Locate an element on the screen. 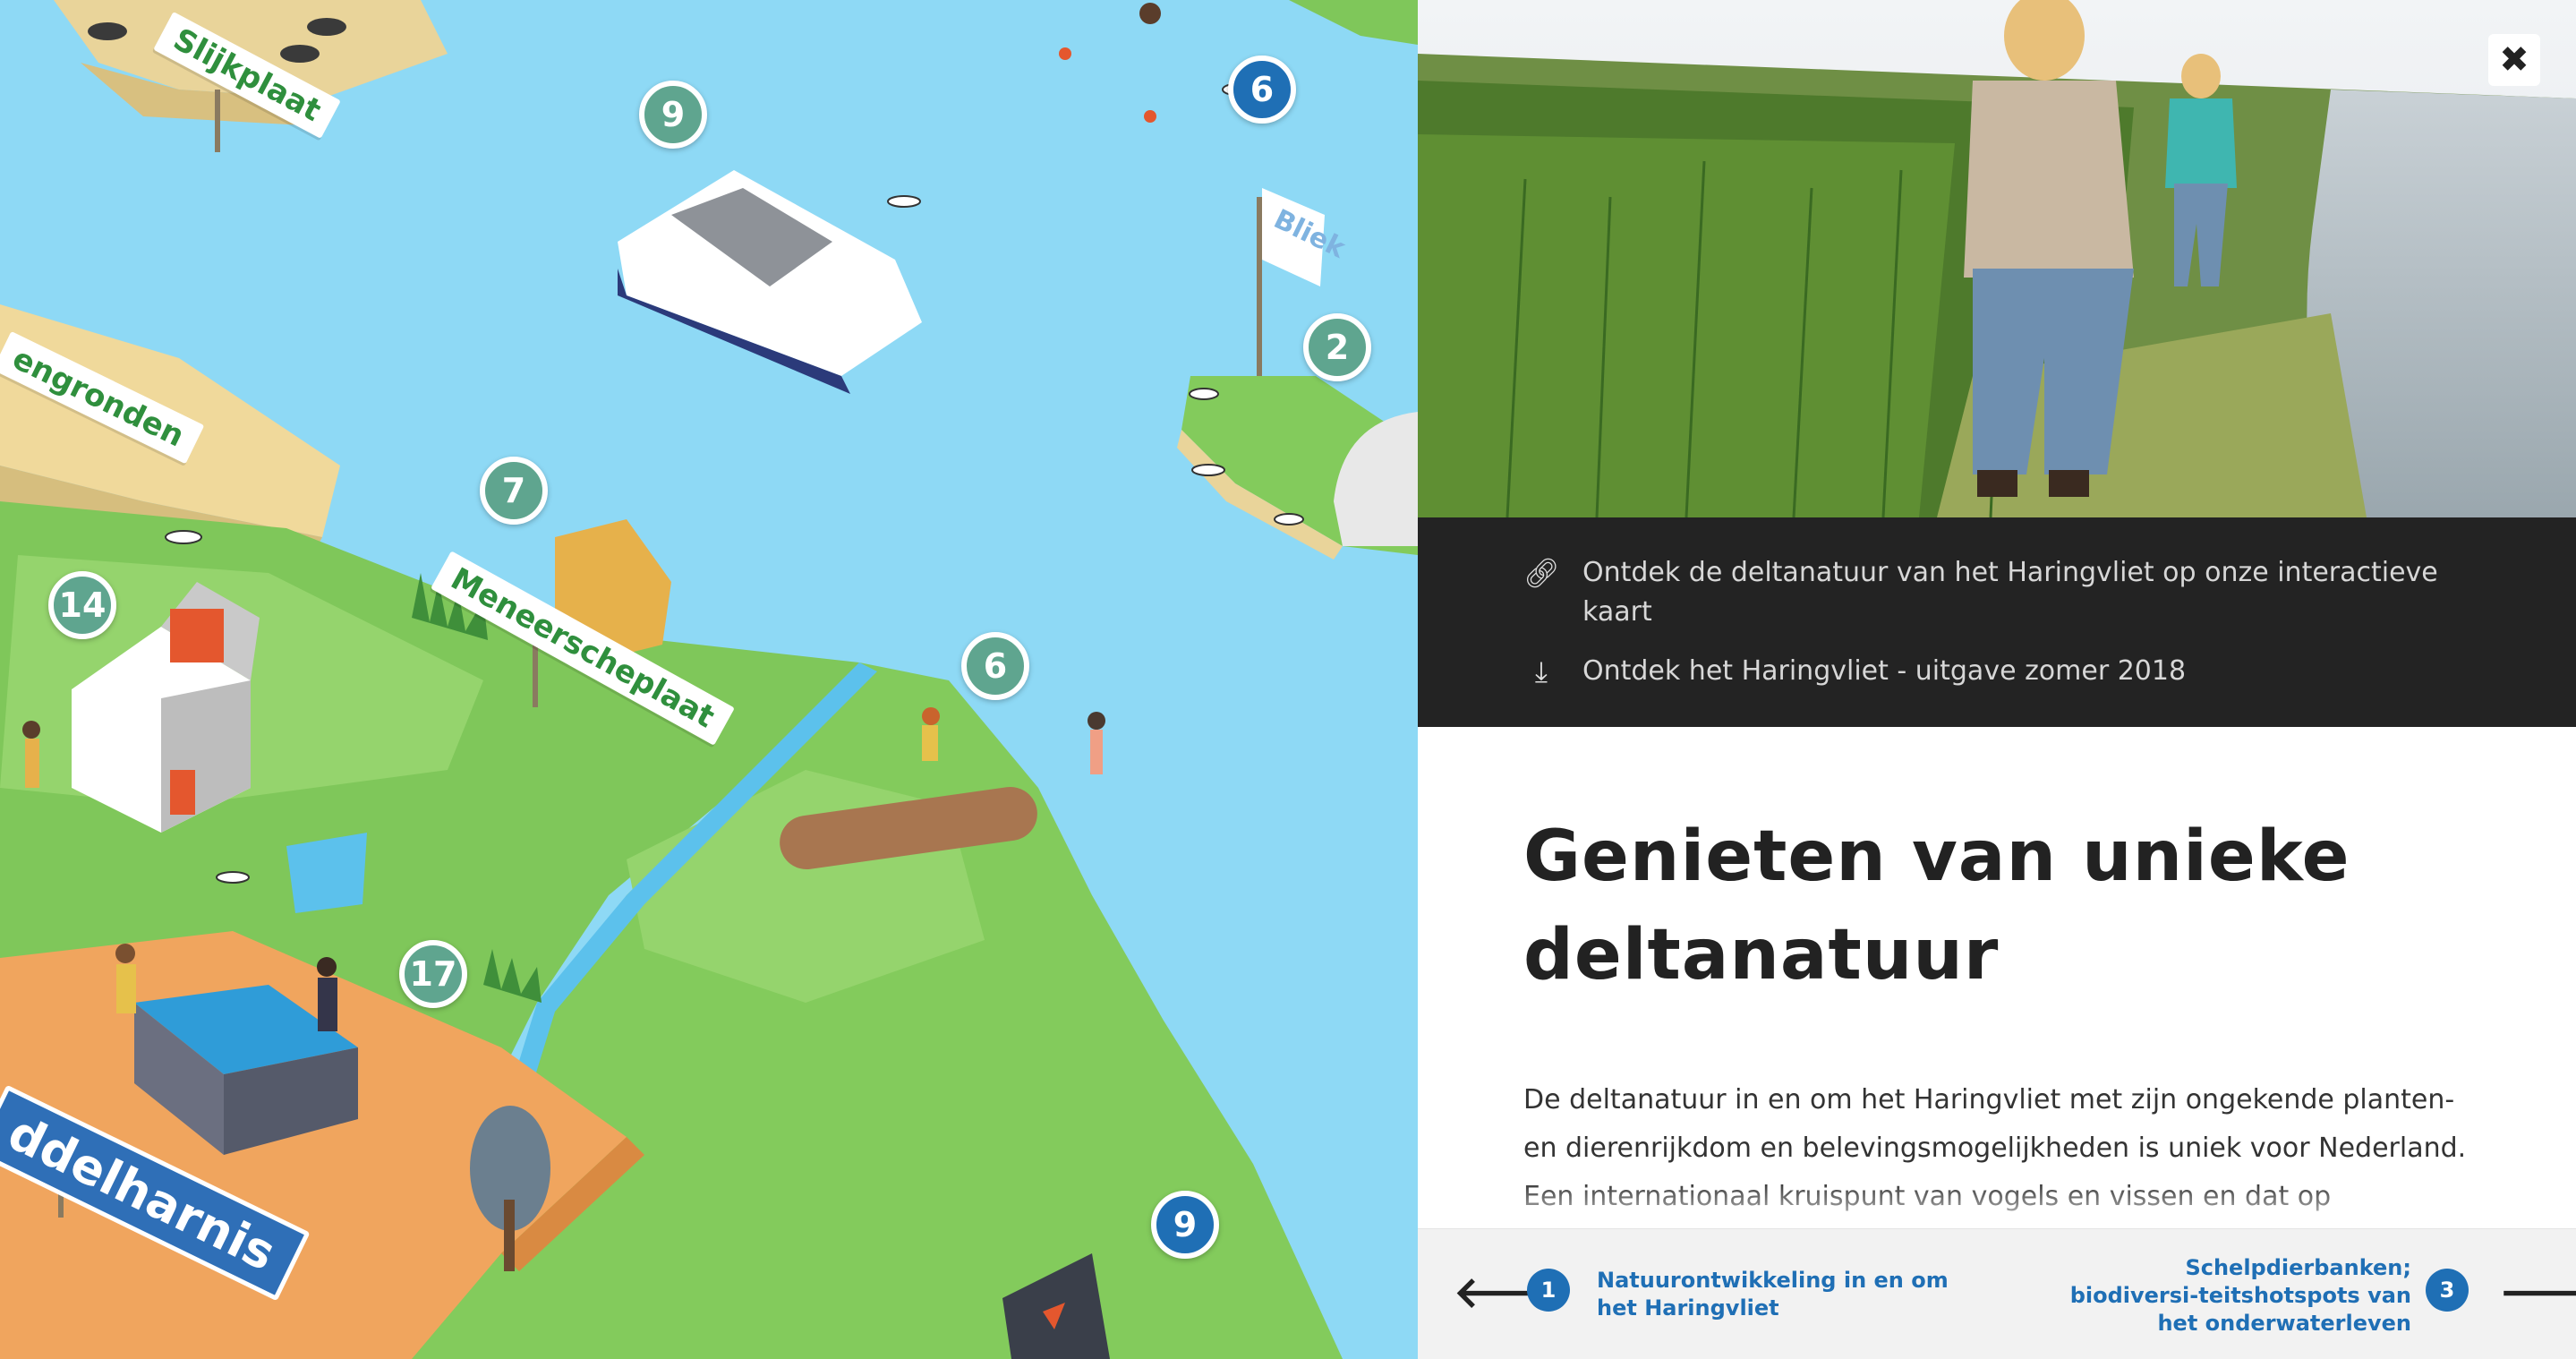  close-icon: ✖ is located at coordinates (2514, 60).